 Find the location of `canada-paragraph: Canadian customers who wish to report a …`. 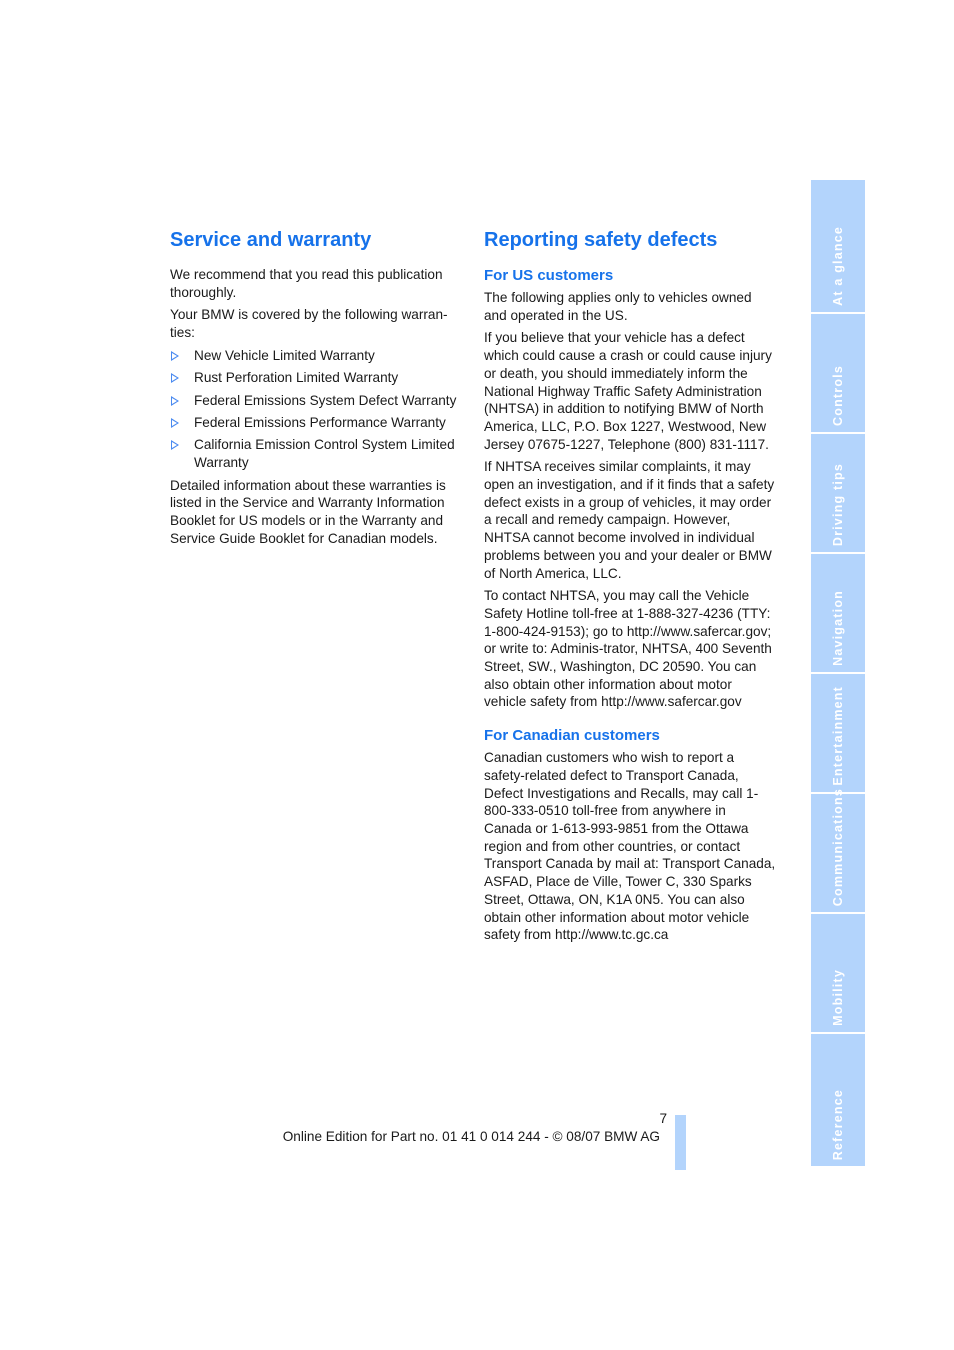

canada-paragraph: Canadian customers who wish to report a … is located at coordinates (630, 846).